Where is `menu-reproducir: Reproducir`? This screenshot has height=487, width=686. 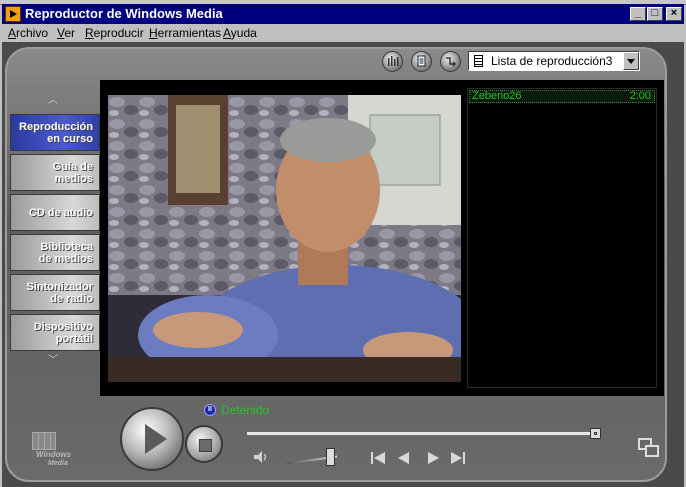 menu-reproducir: Reproducir is located at coordinates (114, 33).